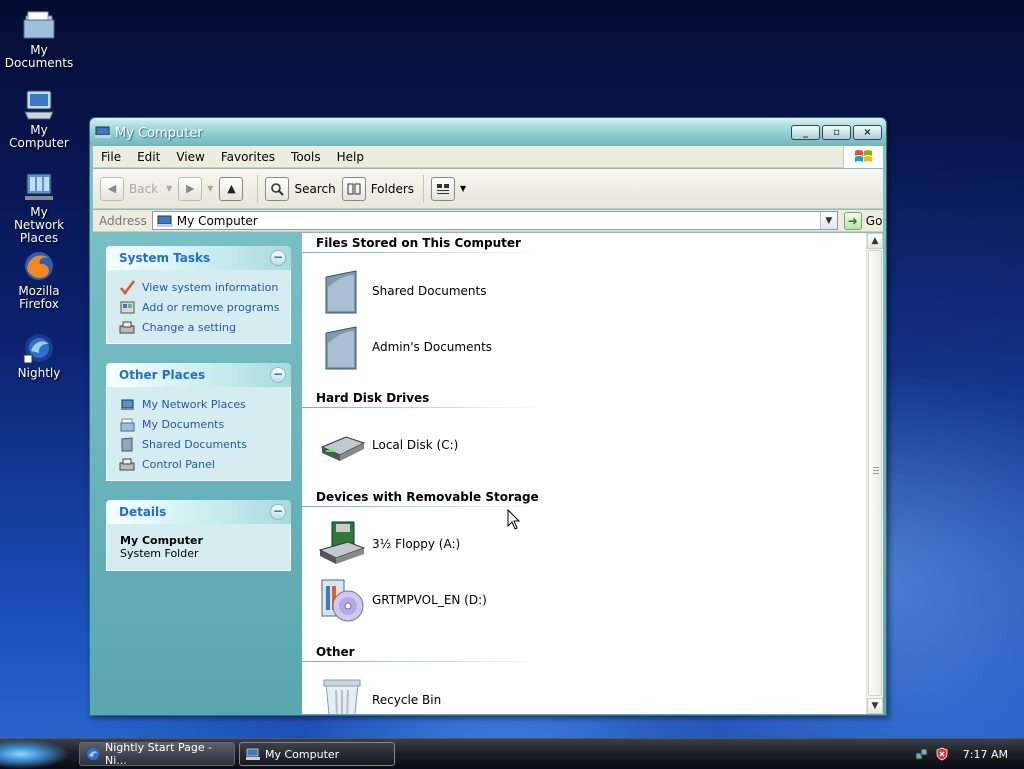 The height and width of the screenshot is (769, 1024). Describe the element at coordinates (195, 189) in the screenshot. I see `forward-button: ▶ ▼` at that location.